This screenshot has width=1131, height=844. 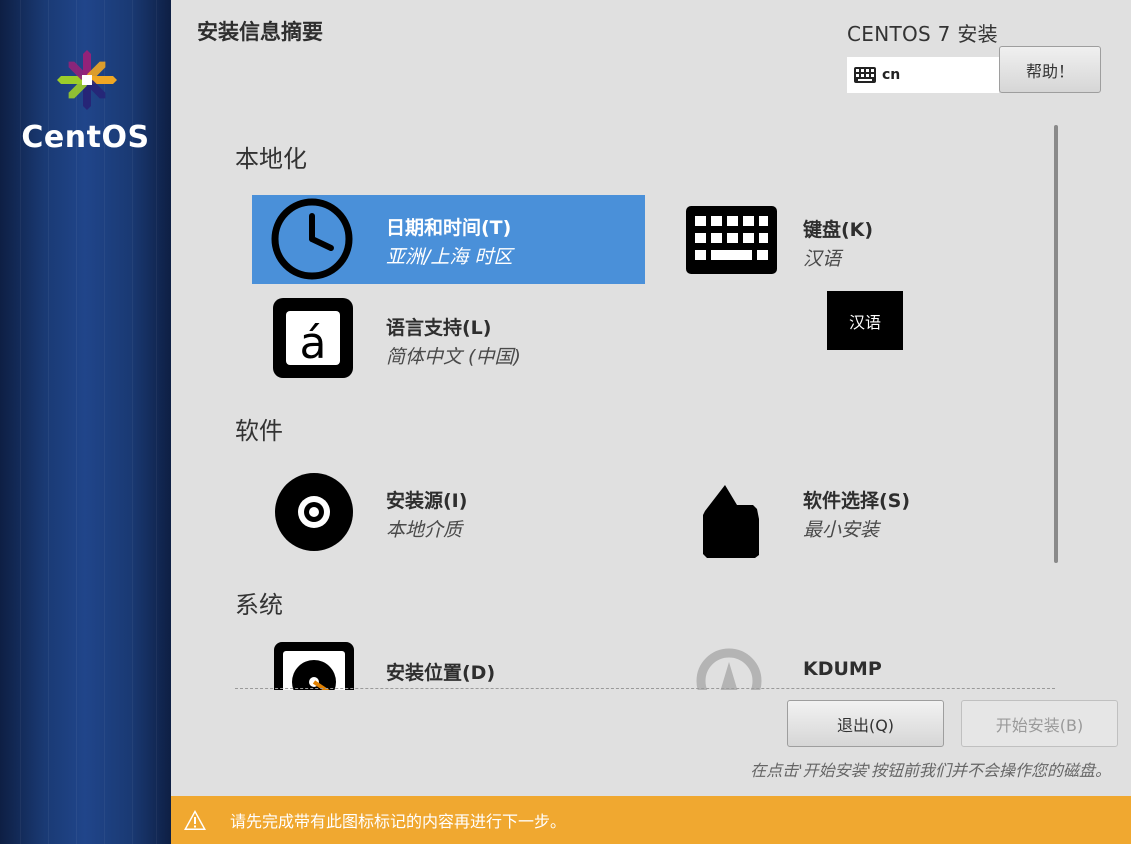 I want to click on section-title-localization: 本地化, so click(x=271, y=159).